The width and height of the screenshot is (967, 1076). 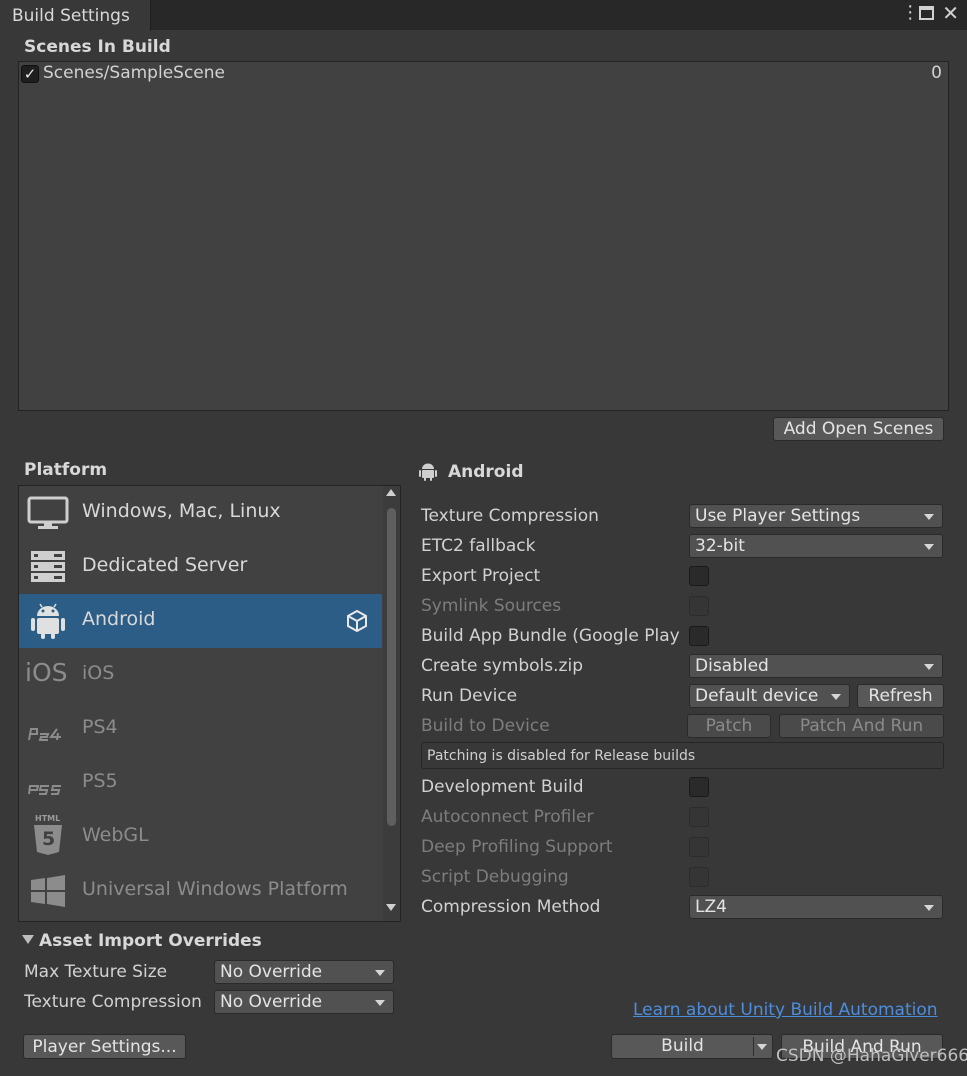 I want to click on more-options-icon: ⋮, so click(x=910, y=13).